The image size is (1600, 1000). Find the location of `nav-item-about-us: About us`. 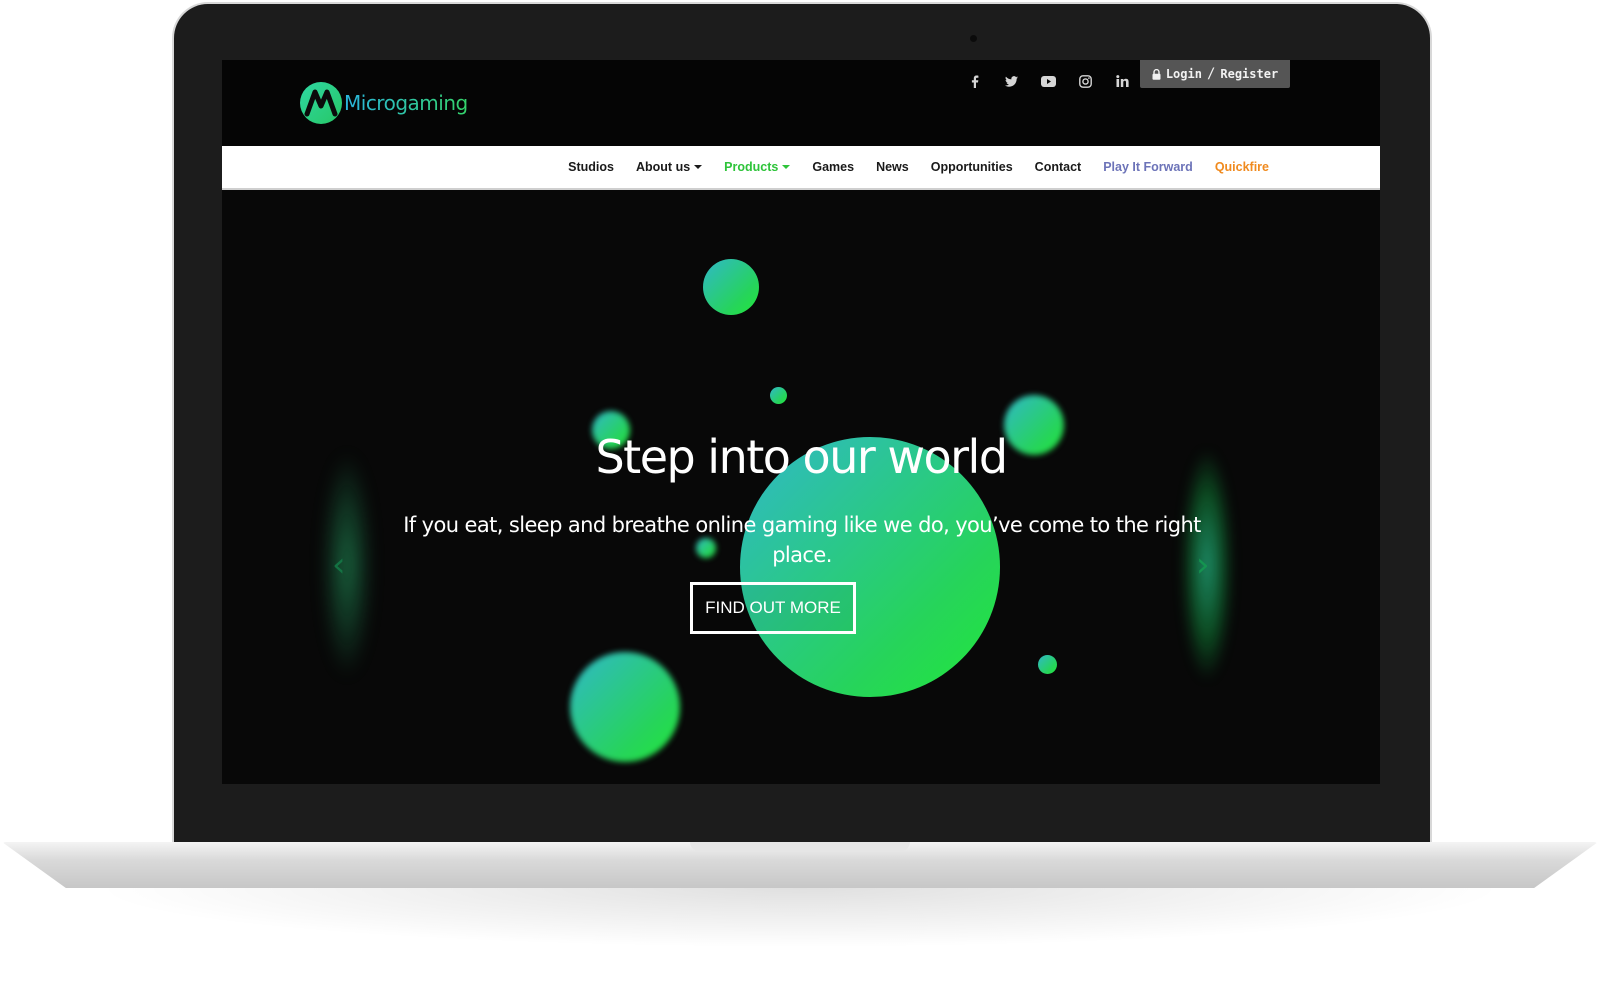

nav-item-about-us: About us is located at coordinates (669, 167).